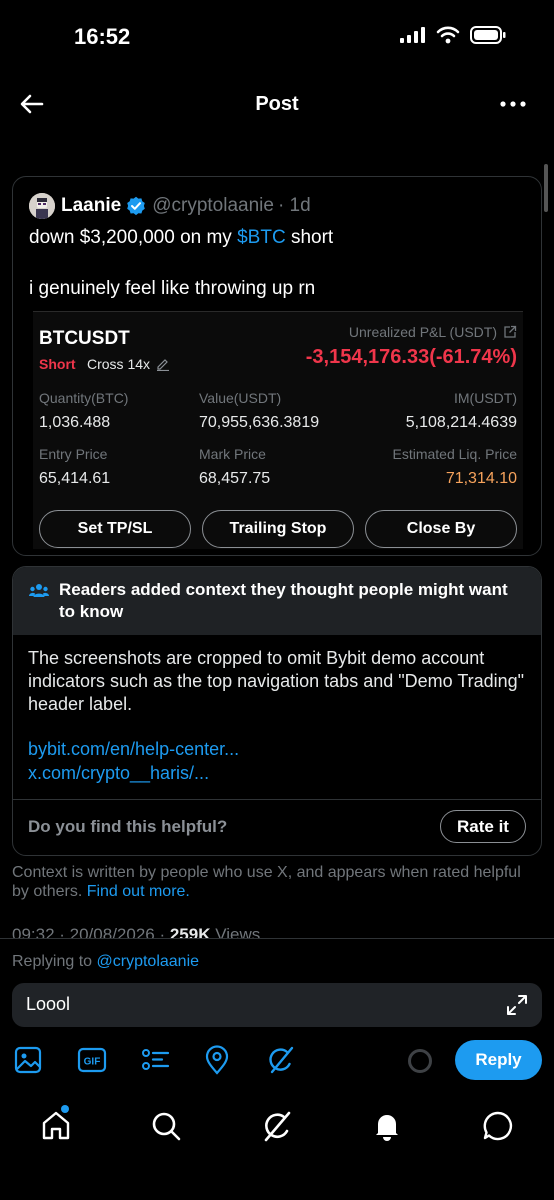 The image size is (554, 1200). Describe the element at coordinates (73, 454) in the screenshot. I see `entry-price-label: Entry Price` at that location.